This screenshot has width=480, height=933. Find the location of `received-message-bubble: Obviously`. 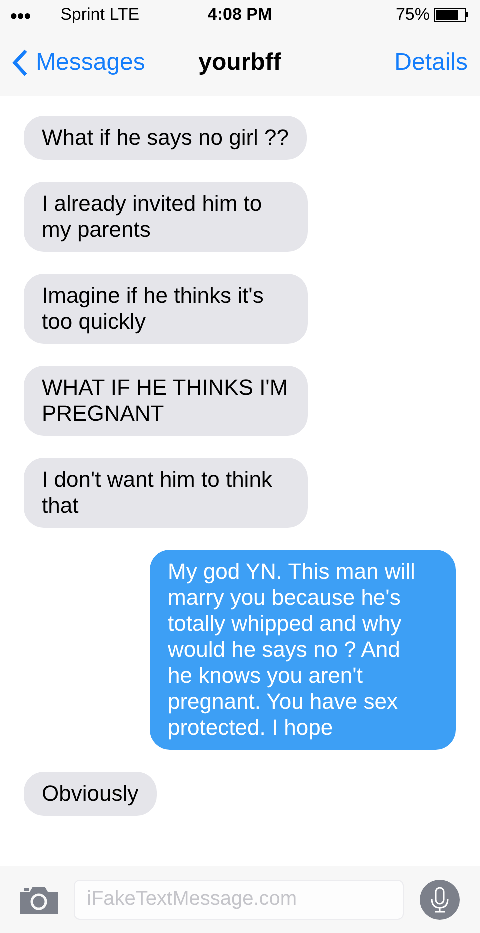

received-message-bubble: Obviously is located at coordinates (90, 794).